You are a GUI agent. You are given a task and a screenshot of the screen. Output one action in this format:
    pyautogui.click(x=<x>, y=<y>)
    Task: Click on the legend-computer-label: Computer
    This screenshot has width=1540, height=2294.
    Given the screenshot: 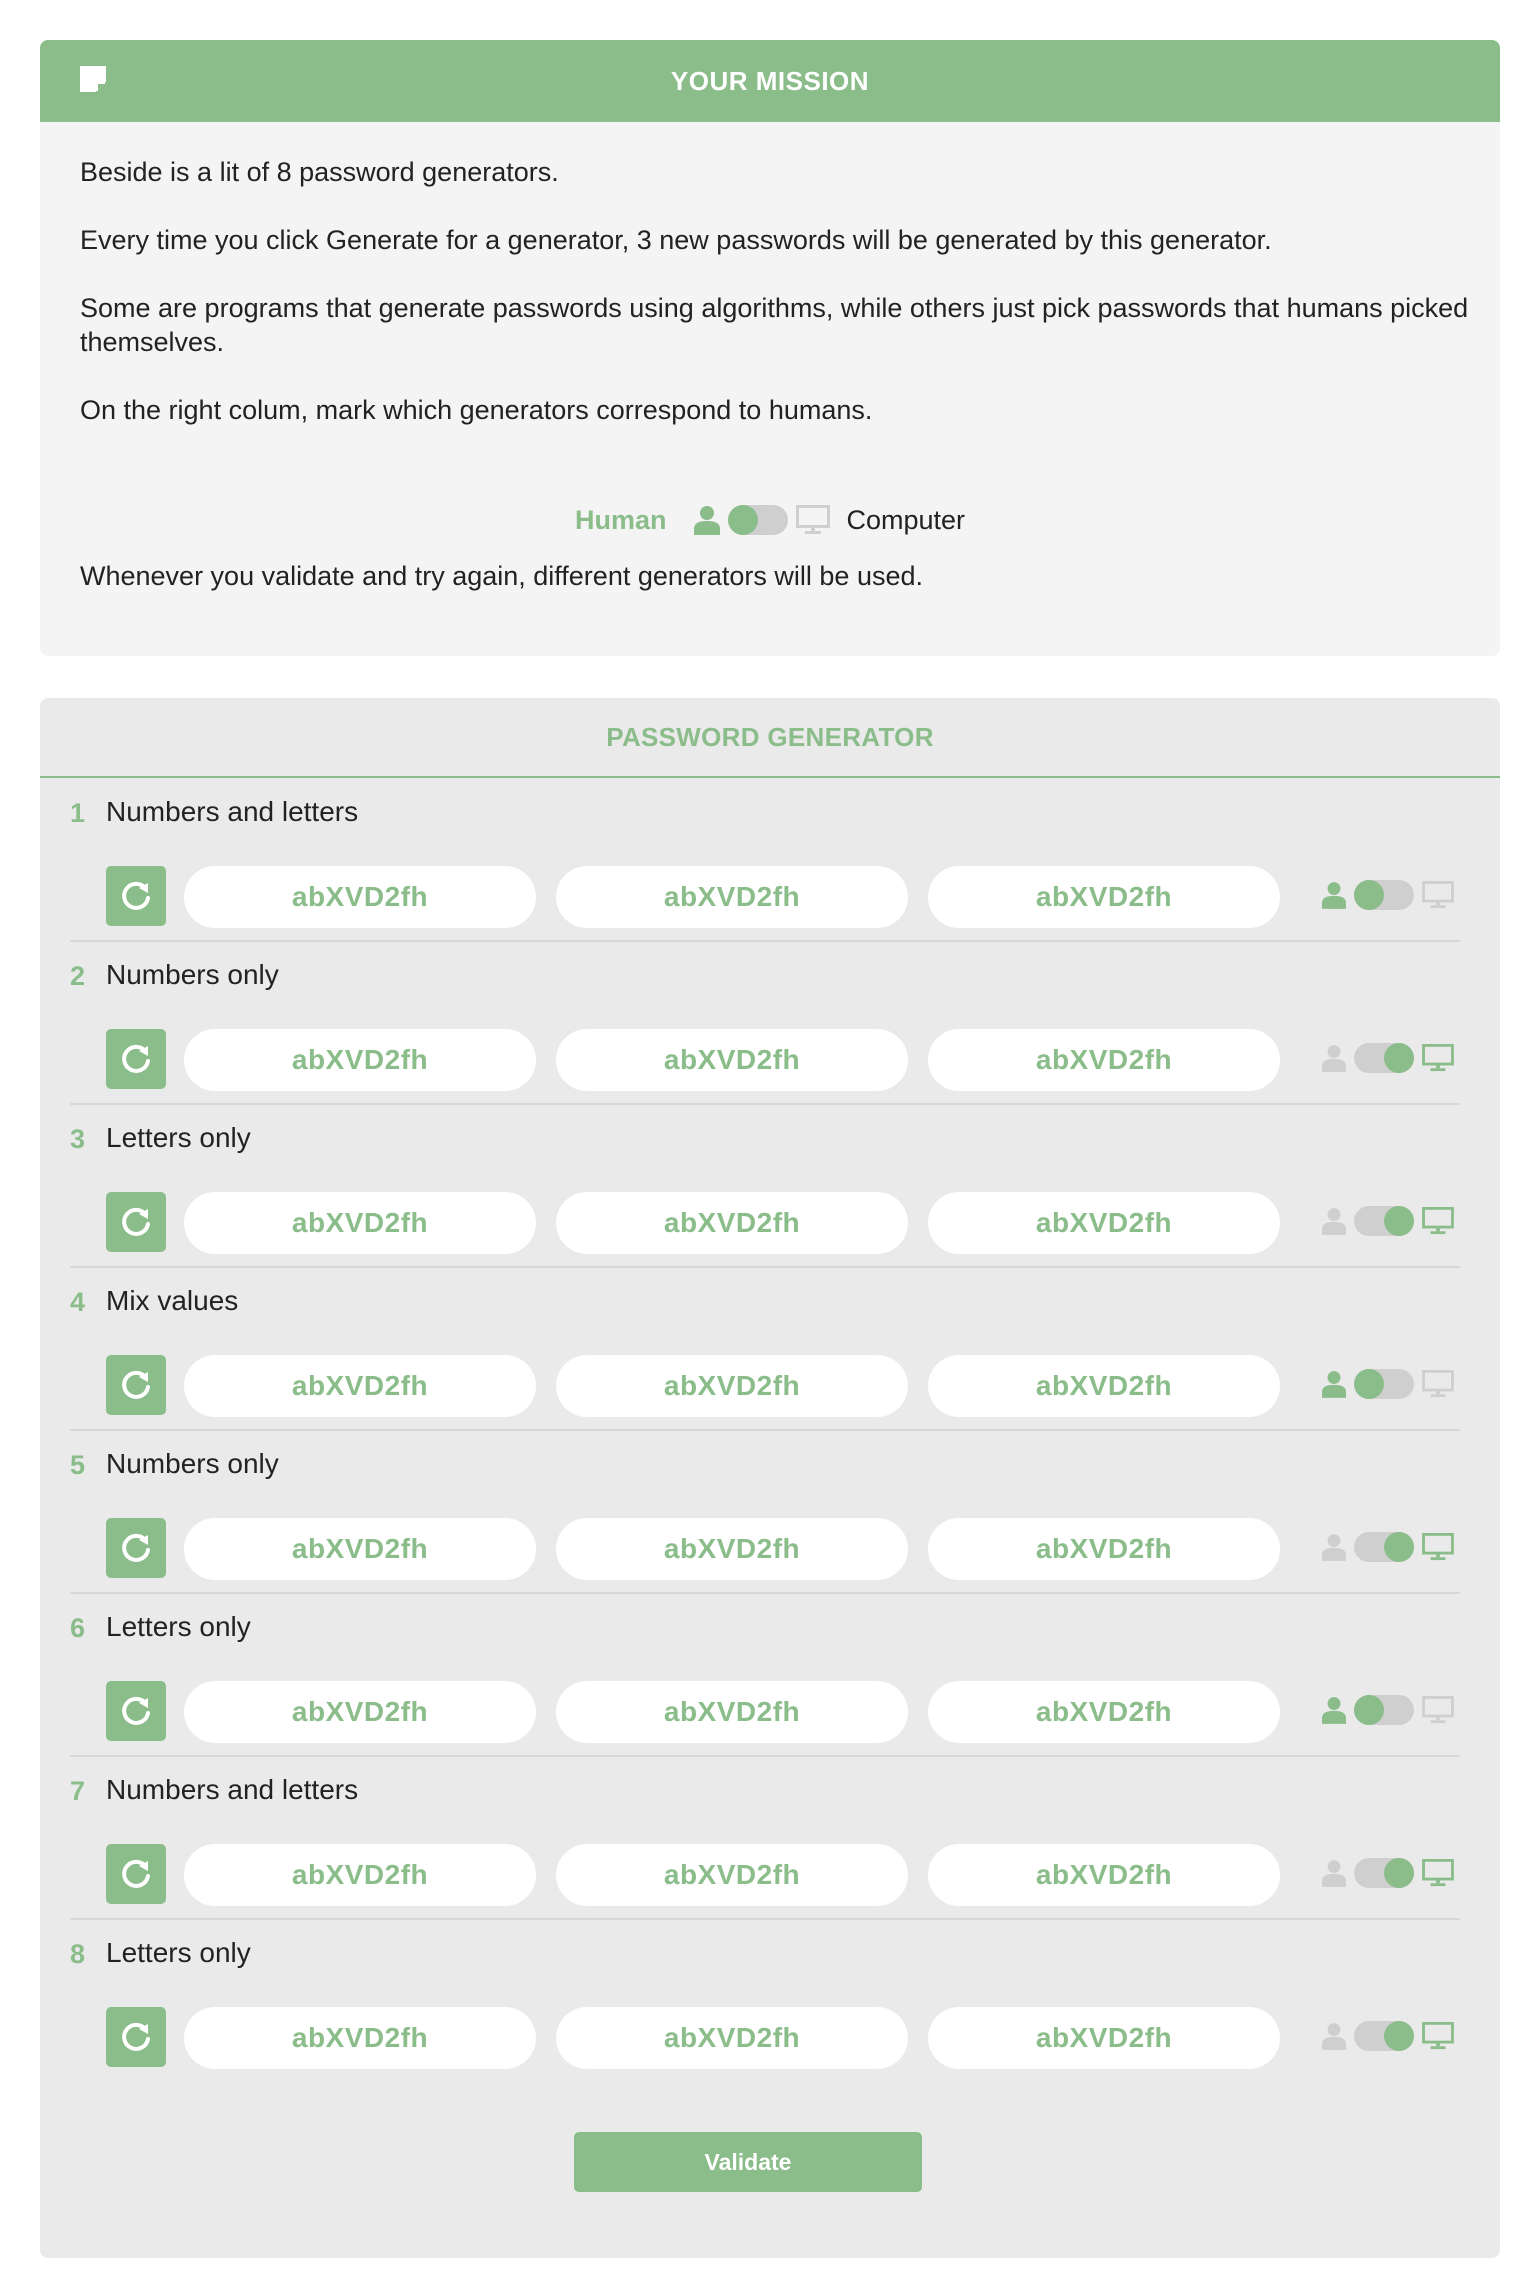 What is the action you would take?
    pyautogui.click(x=906, y=519)
    